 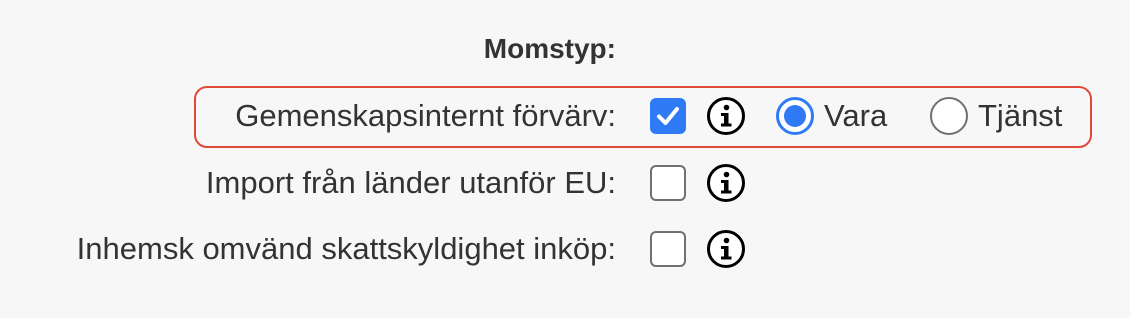 What do you see at coordinates (1020, 115) in the screenshot?
I see `radio-label-tjanst: Tjänst` at bounding box center [1020, 115].